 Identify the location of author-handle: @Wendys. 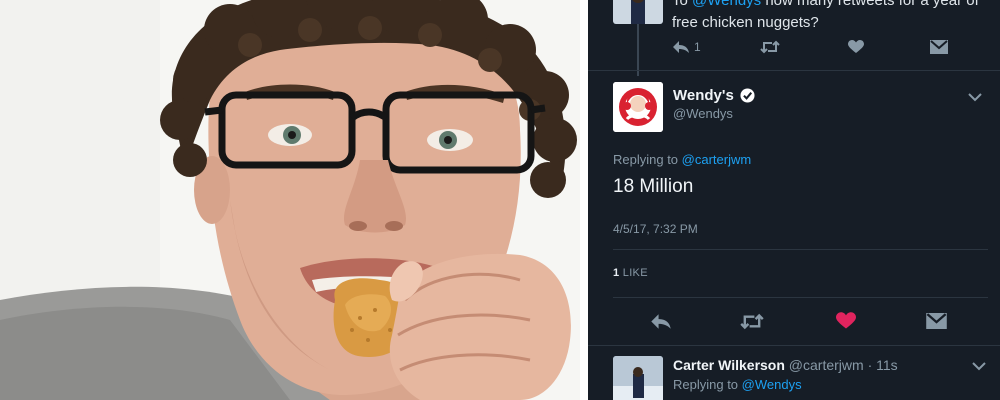
(703, 113).